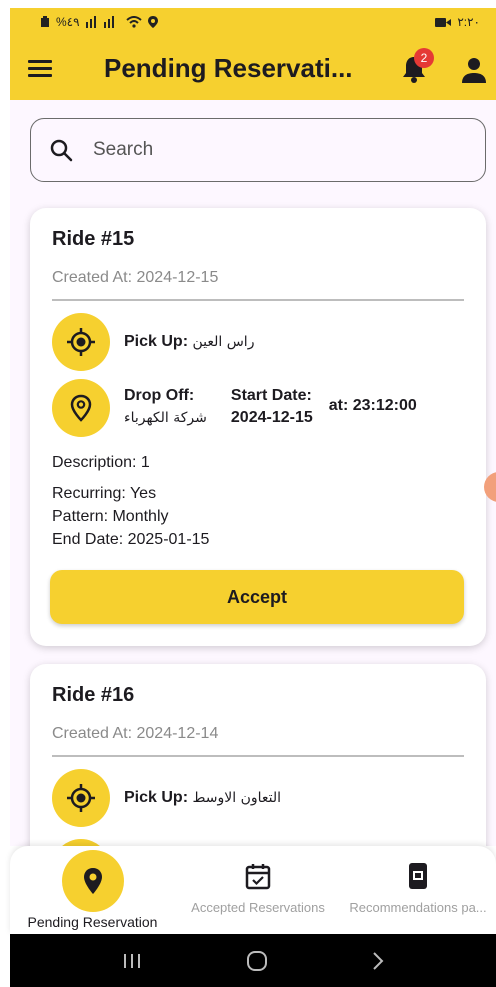 The height and width of the screenshot is (987, 496). I want to click on search-input: Search, so click(123, 150).